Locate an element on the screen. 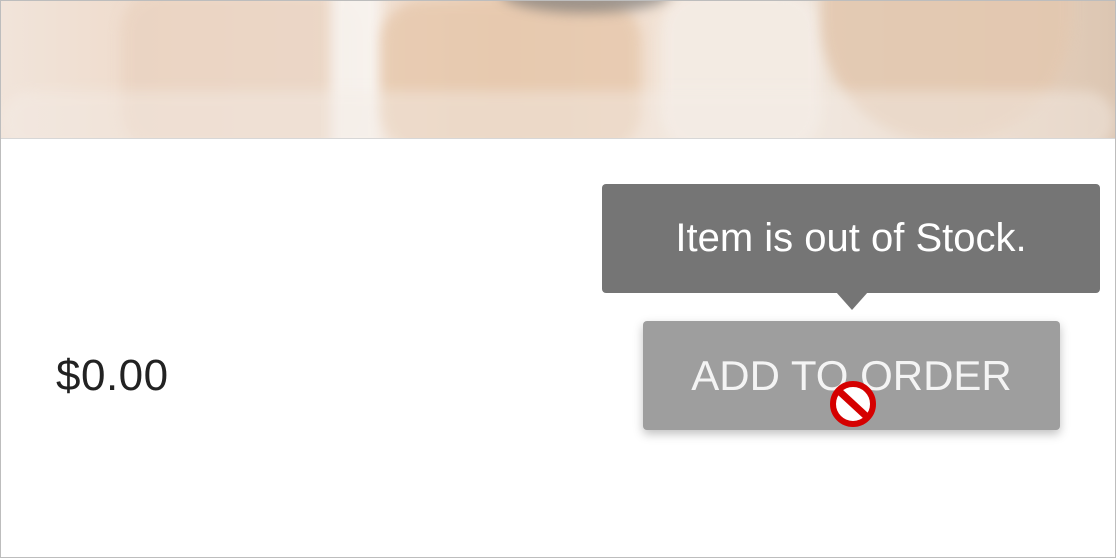  out-of-stock-tooltip: Item is out of Stock. is located at coordinates (851, 238).